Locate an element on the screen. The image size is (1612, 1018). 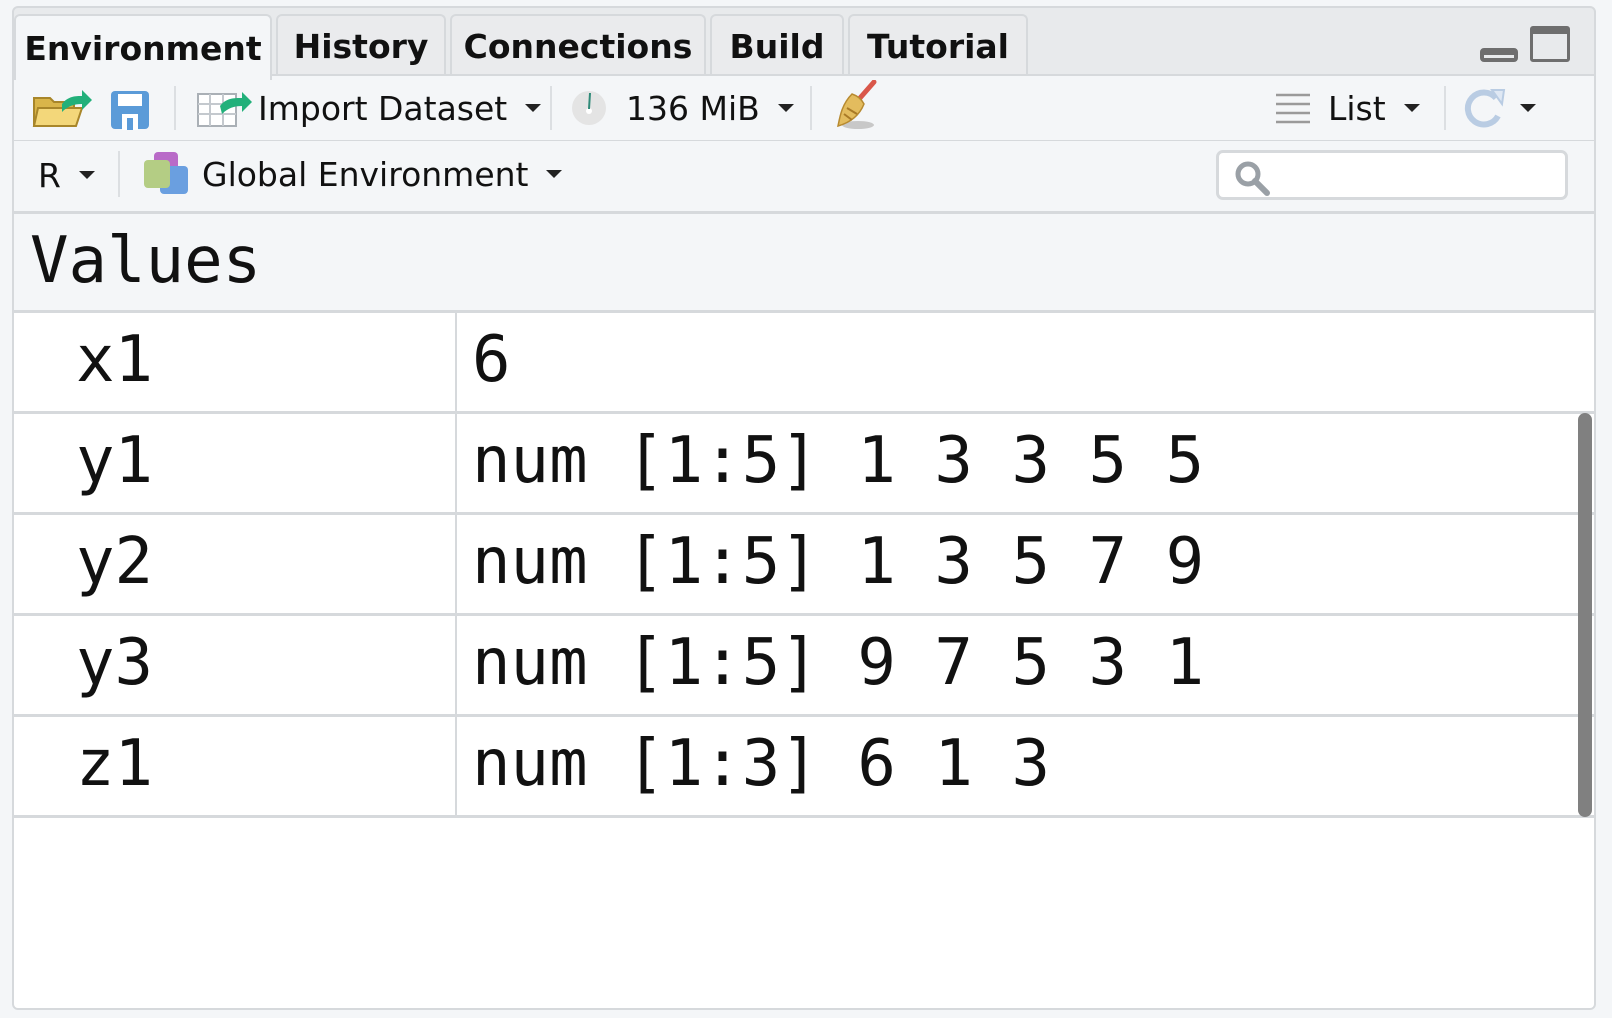
tab-label: Build is located at coordinates (777, 46).